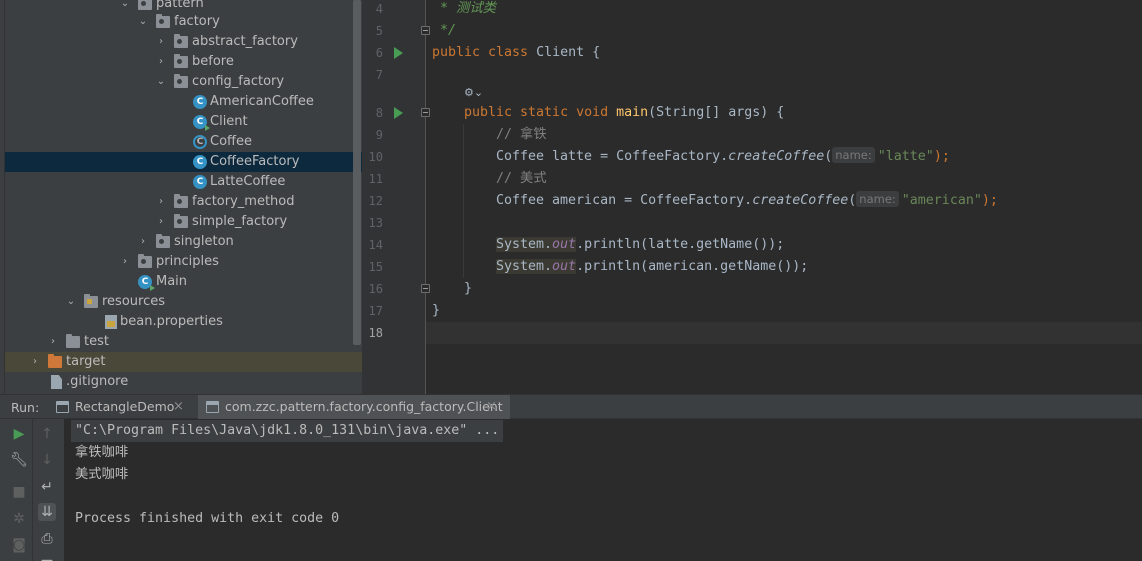  I want to click on run-label: Run:, so click(25, 407).